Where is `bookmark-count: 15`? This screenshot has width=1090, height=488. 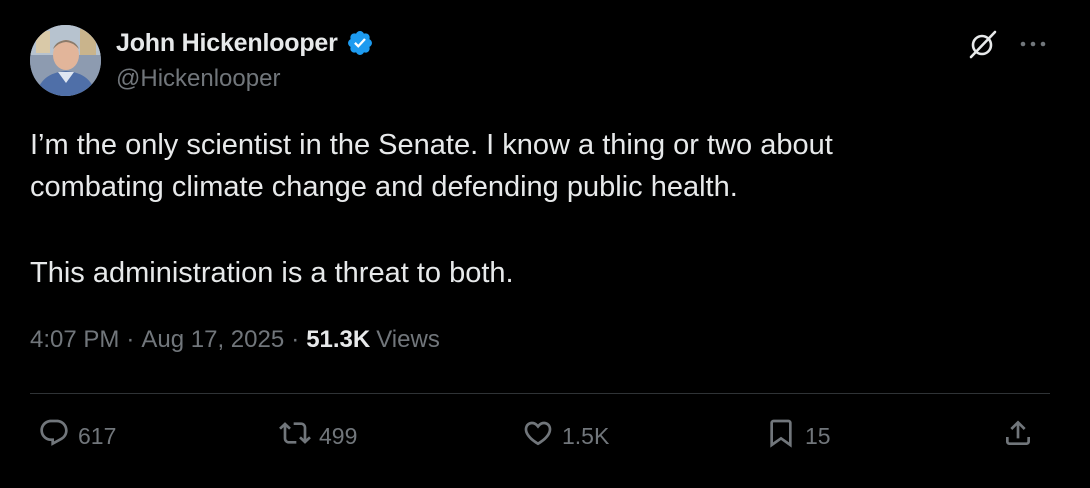
bookmark-count: 15 is located at coordinates (818, 435).